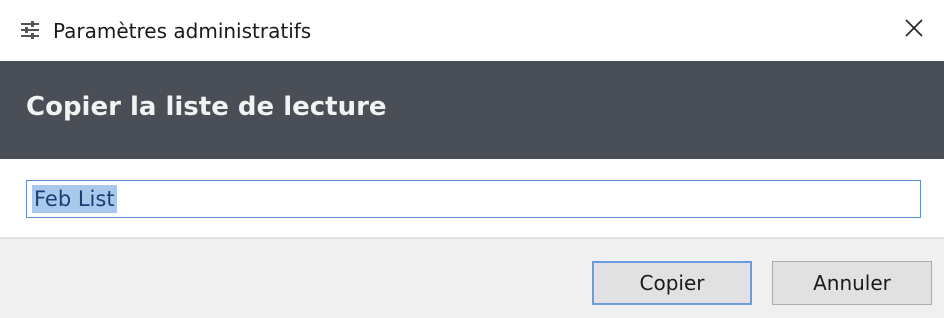  I want to click on dialog-heading: Copier la liste de lecture, so click(206, 107).